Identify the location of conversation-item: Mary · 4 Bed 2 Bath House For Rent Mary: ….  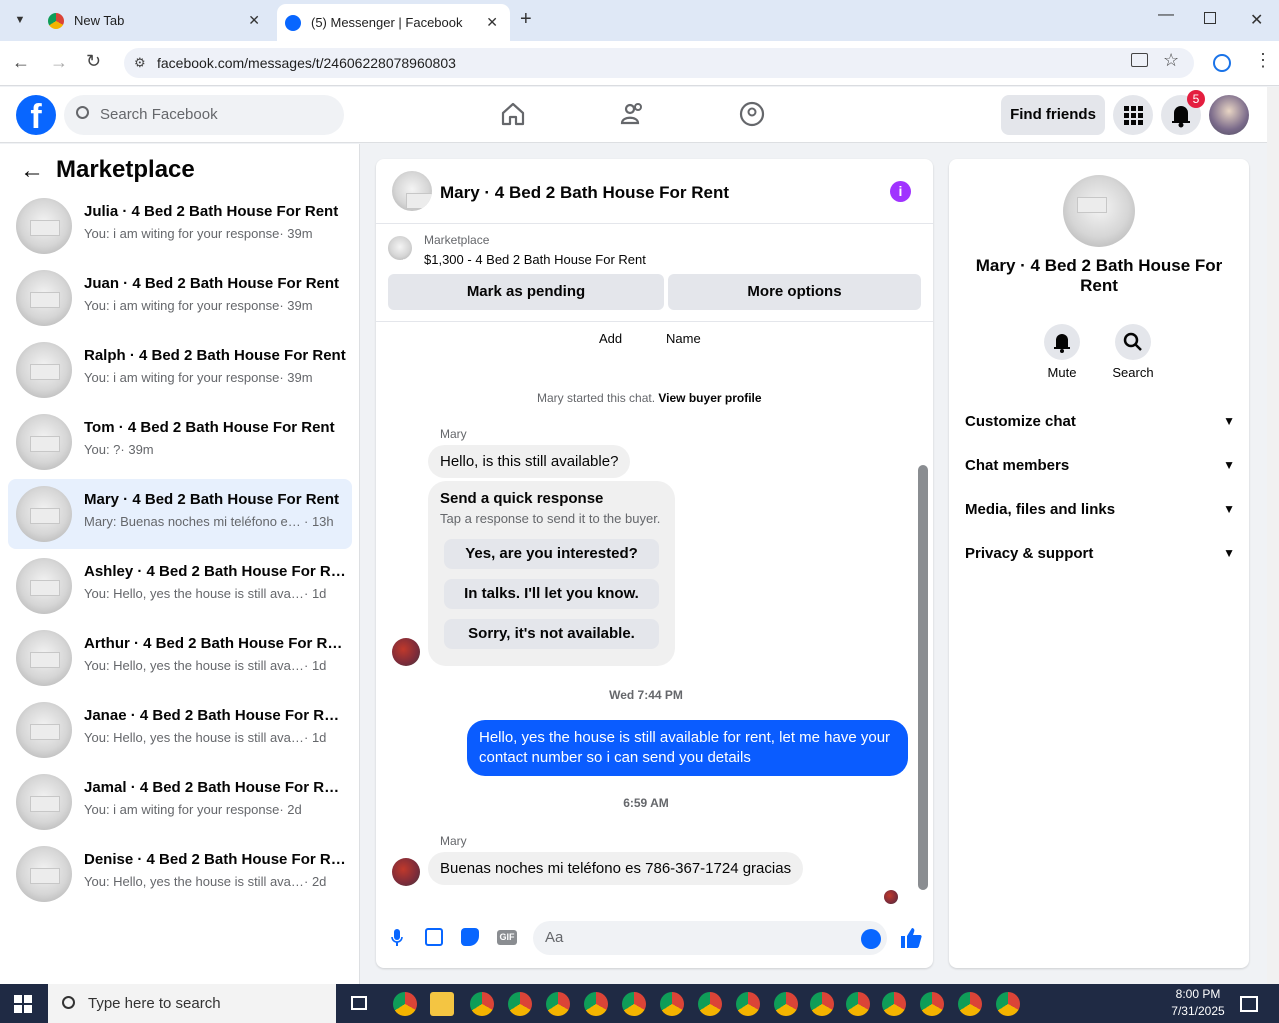
(180, 514).